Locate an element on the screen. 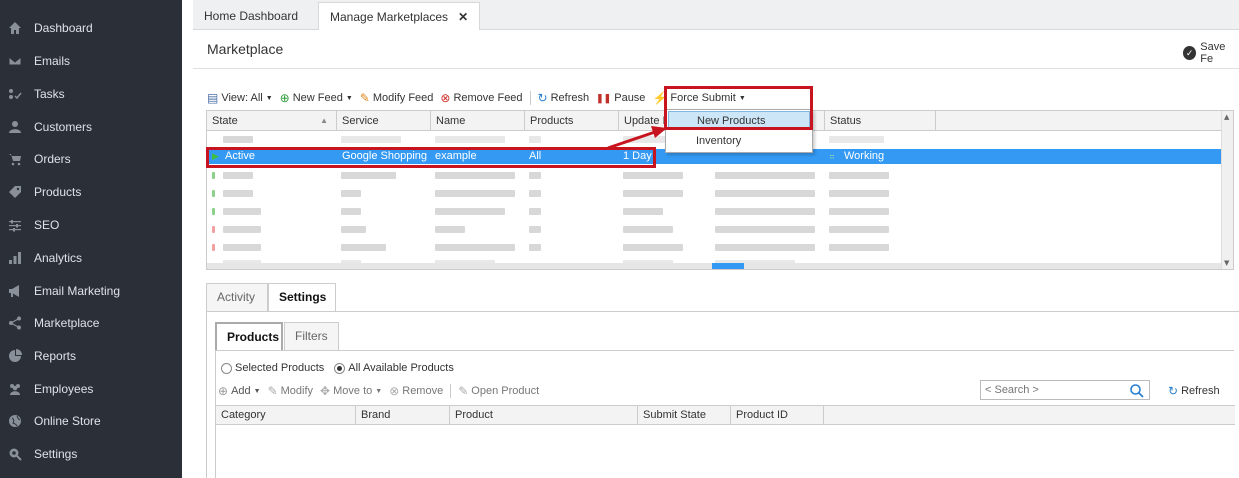 This screenshot has width=1239, height=478. sidebar-item-settings: Settings is located at coordinates (91, 454).